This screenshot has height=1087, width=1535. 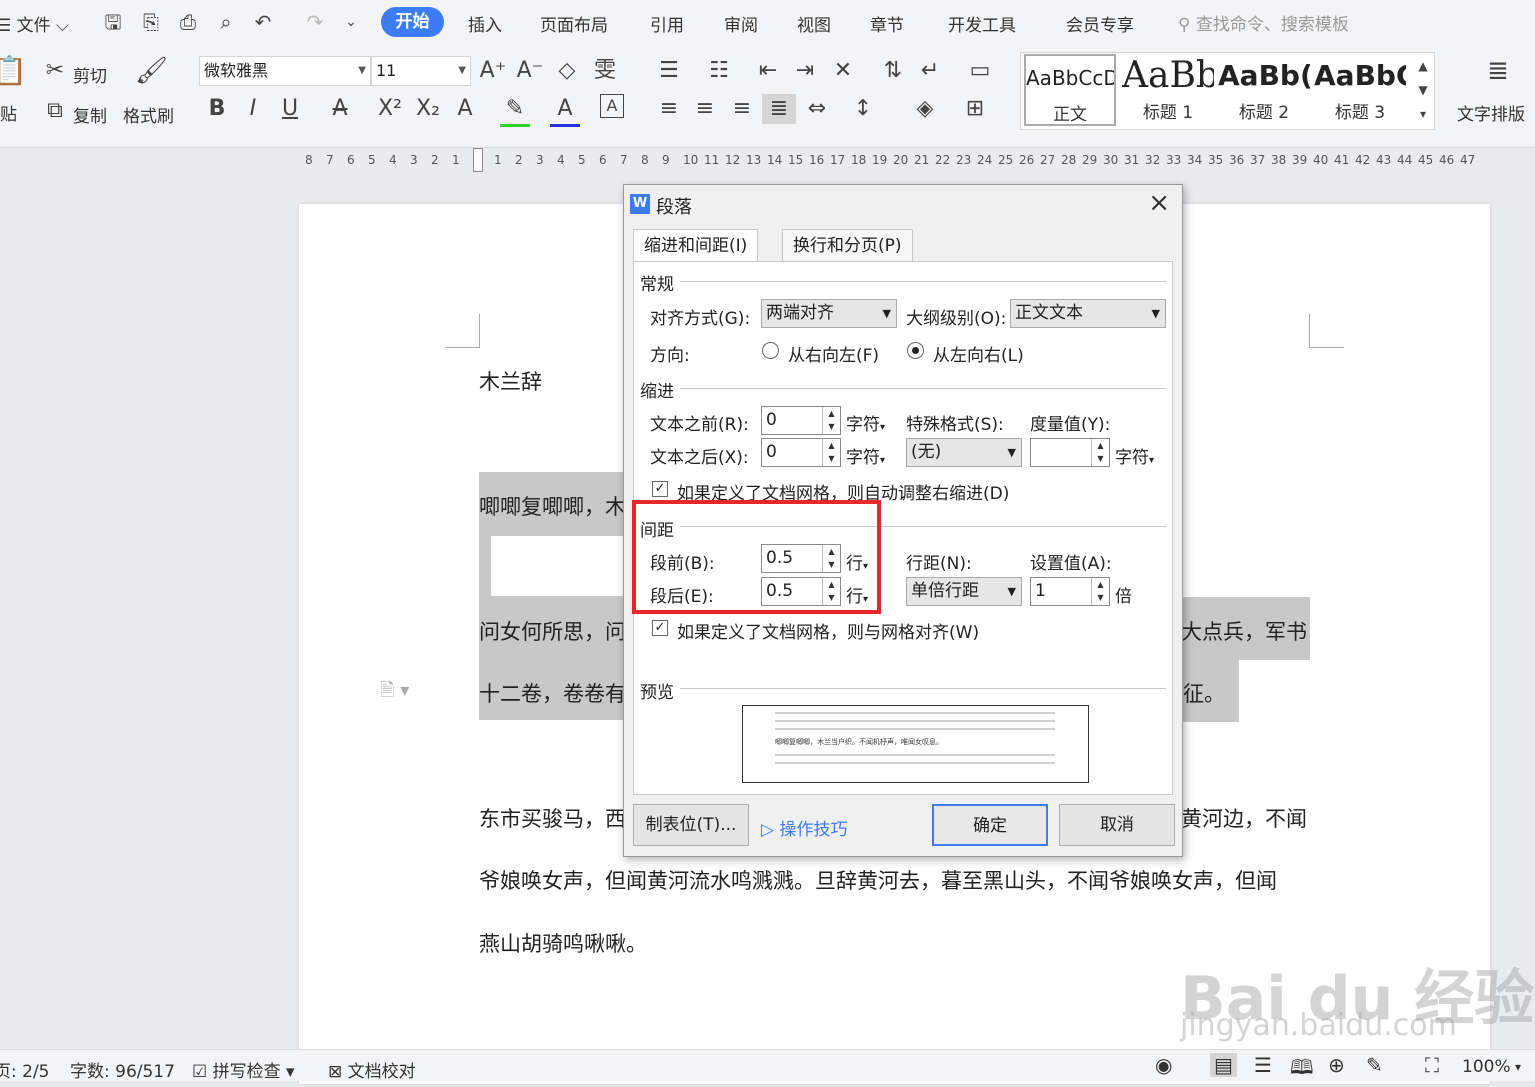 What do you see at coordinates (1360, 90) in the screenshot?
I see `style-heading-3: AaBbC 标题 3` at bounding box center [1360, 90].